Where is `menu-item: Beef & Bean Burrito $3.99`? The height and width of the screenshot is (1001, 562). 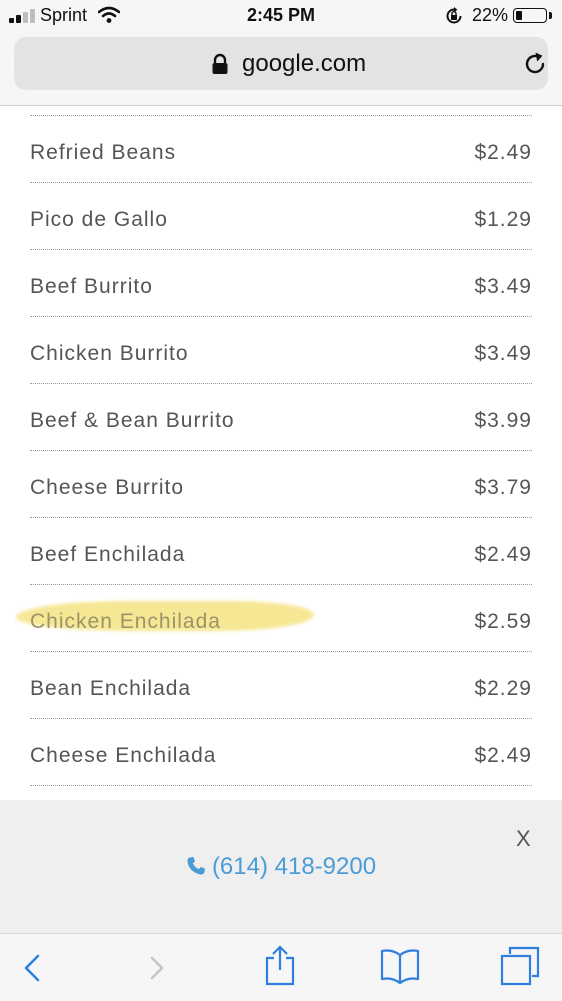 menu-item: Beef & Bean Burrito $3.99 is located at coordinates (281, 417).